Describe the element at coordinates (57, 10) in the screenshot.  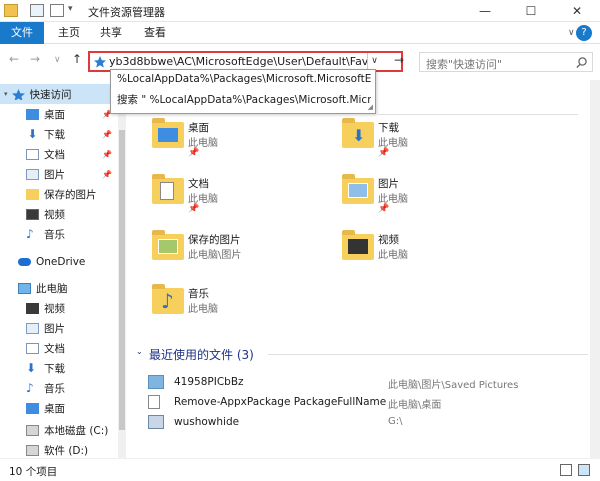
I see `new-folder-icon` at that location.